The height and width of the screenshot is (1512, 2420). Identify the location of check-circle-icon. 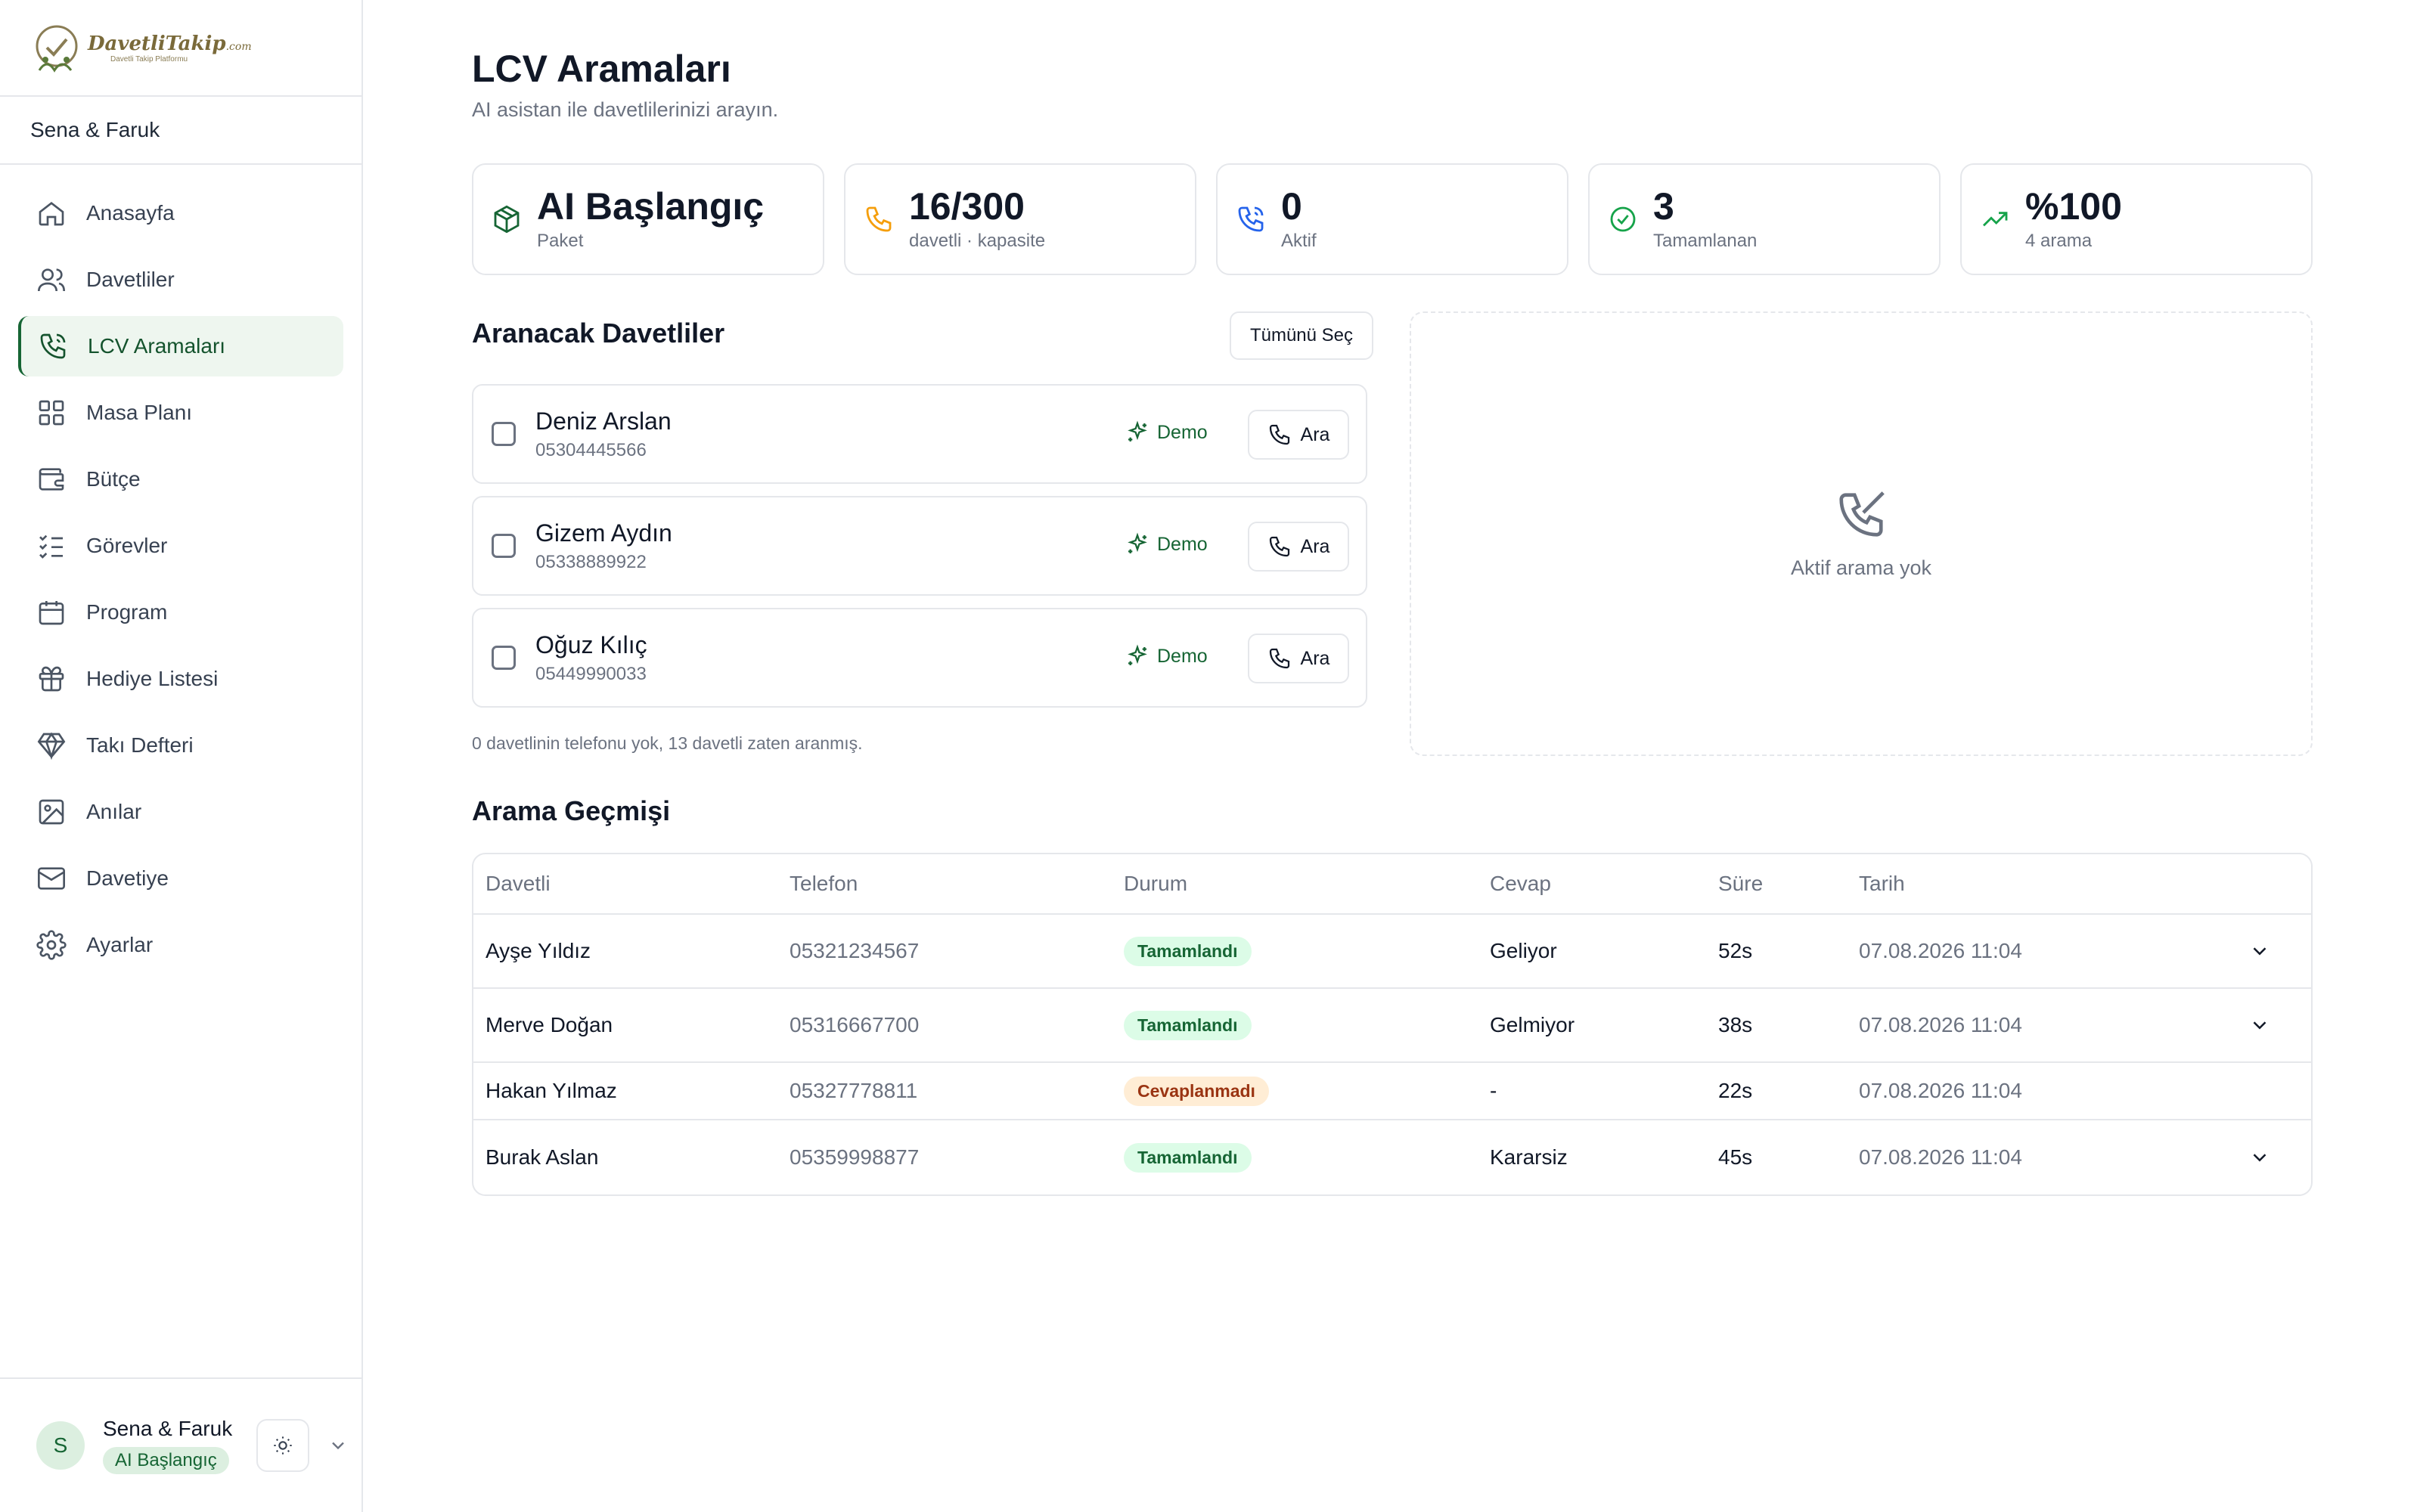
(1623, 219).